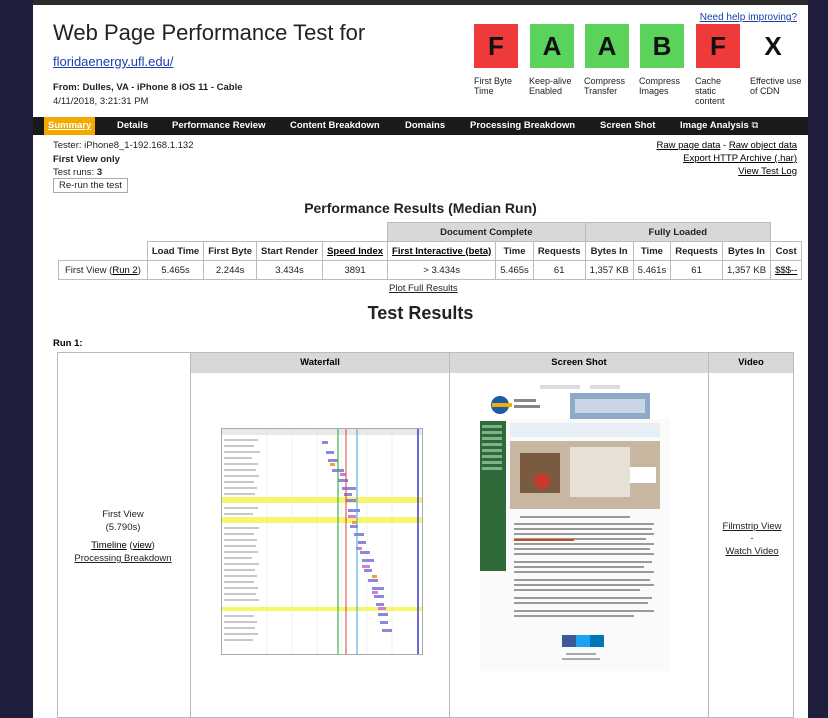 Image resolution: width=828 pixels, height=718 pixels. Describe the element at coordinates (689, 145) in the screenshot. I see `raw-page-data-link: Raw page data` at that location.